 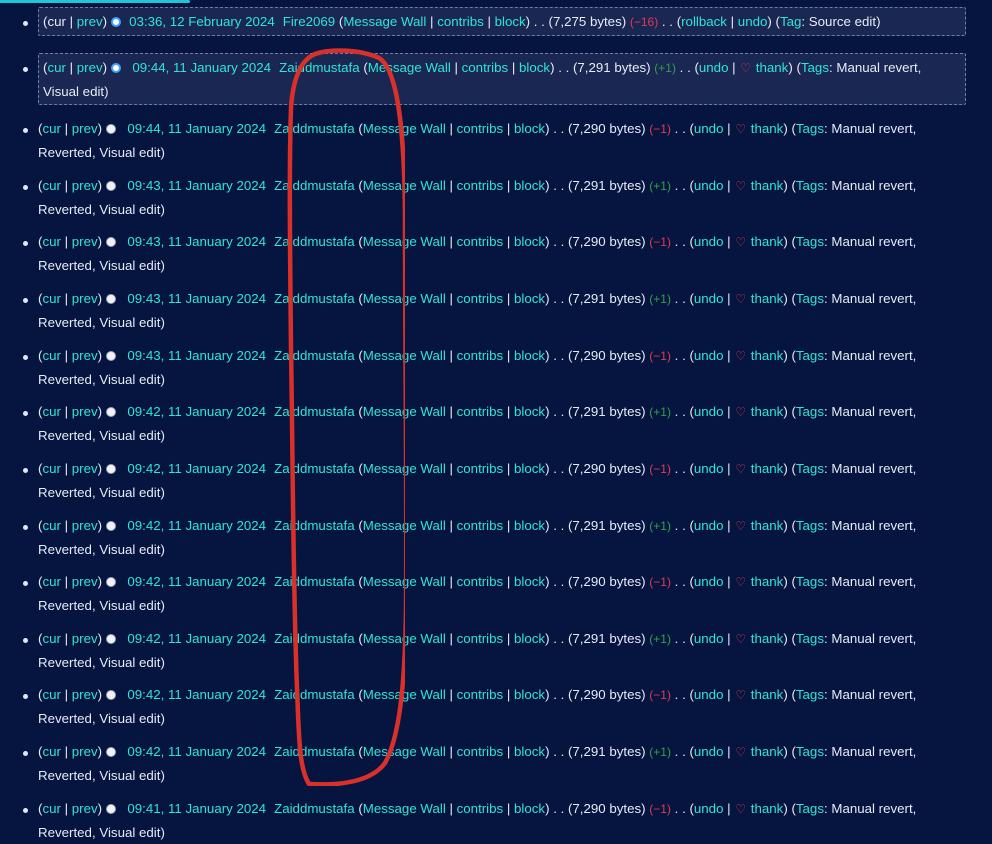 What do you see at coordinates (309, 21) in the screenshot?
I see `user-link: Fire2069` at bounding box center [309, 21].